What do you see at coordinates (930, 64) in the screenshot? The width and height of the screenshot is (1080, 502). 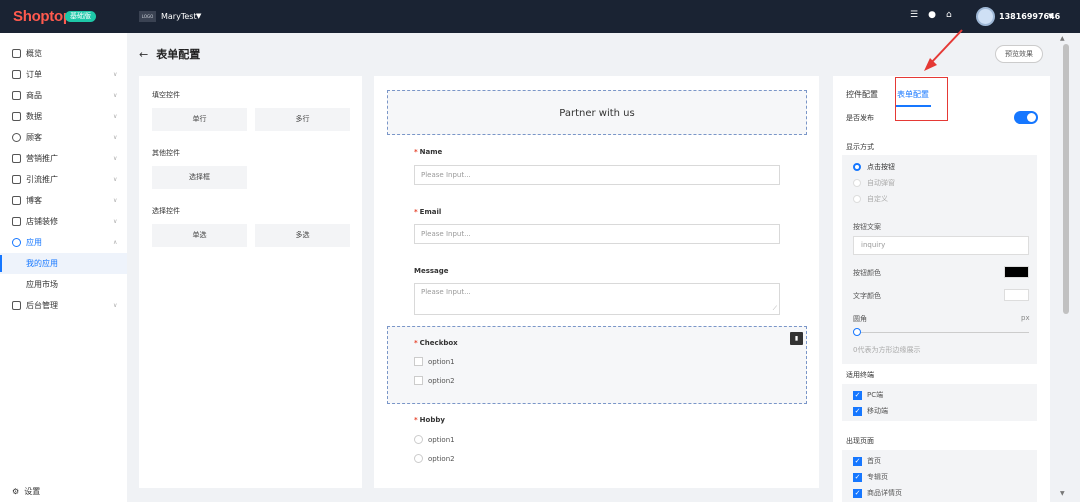 I see `arrow-head` at bounding box center [930, 64].